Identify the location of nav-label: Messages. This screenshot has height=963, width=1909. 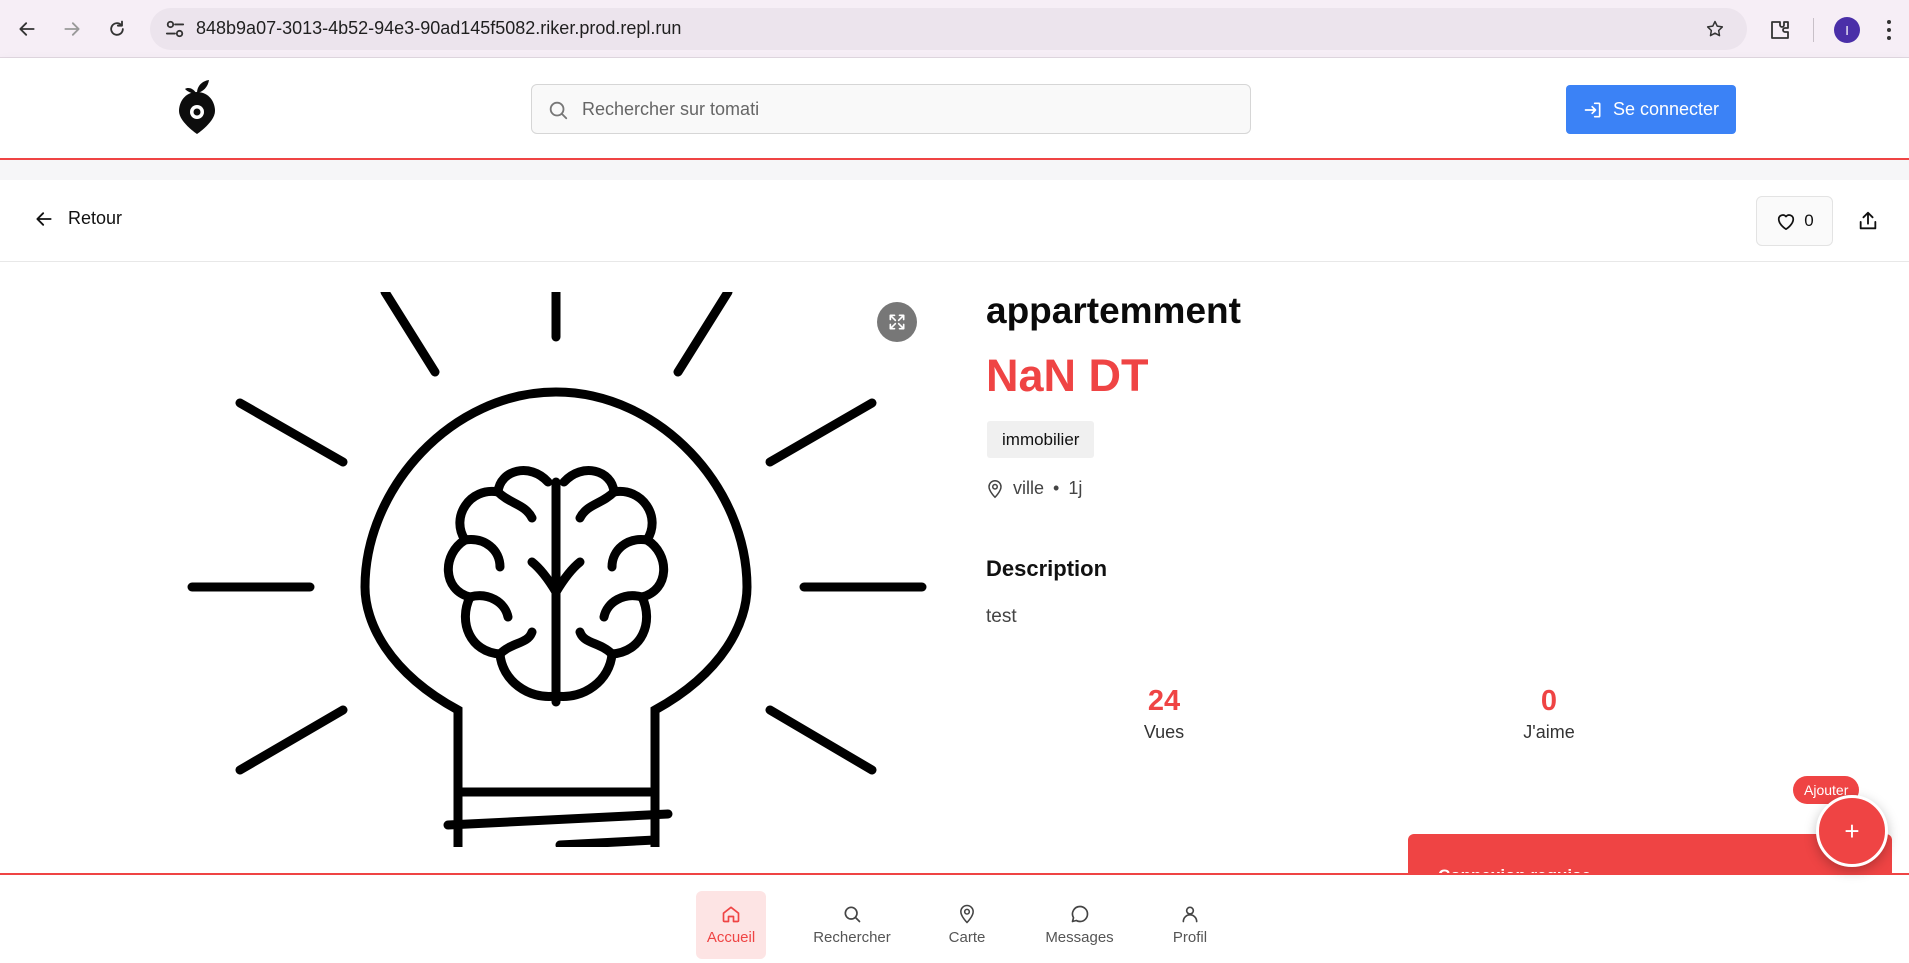
(1079, 937).